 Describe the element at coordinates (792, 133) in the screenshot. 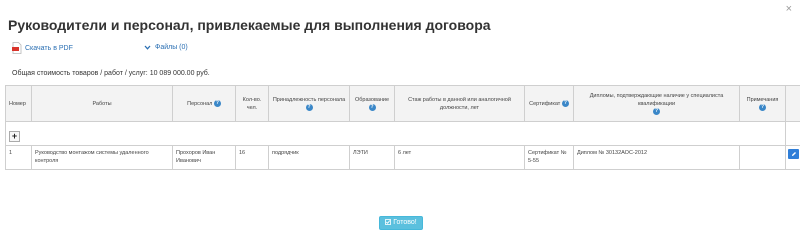

I see `add-row-actions-cell` at that location.